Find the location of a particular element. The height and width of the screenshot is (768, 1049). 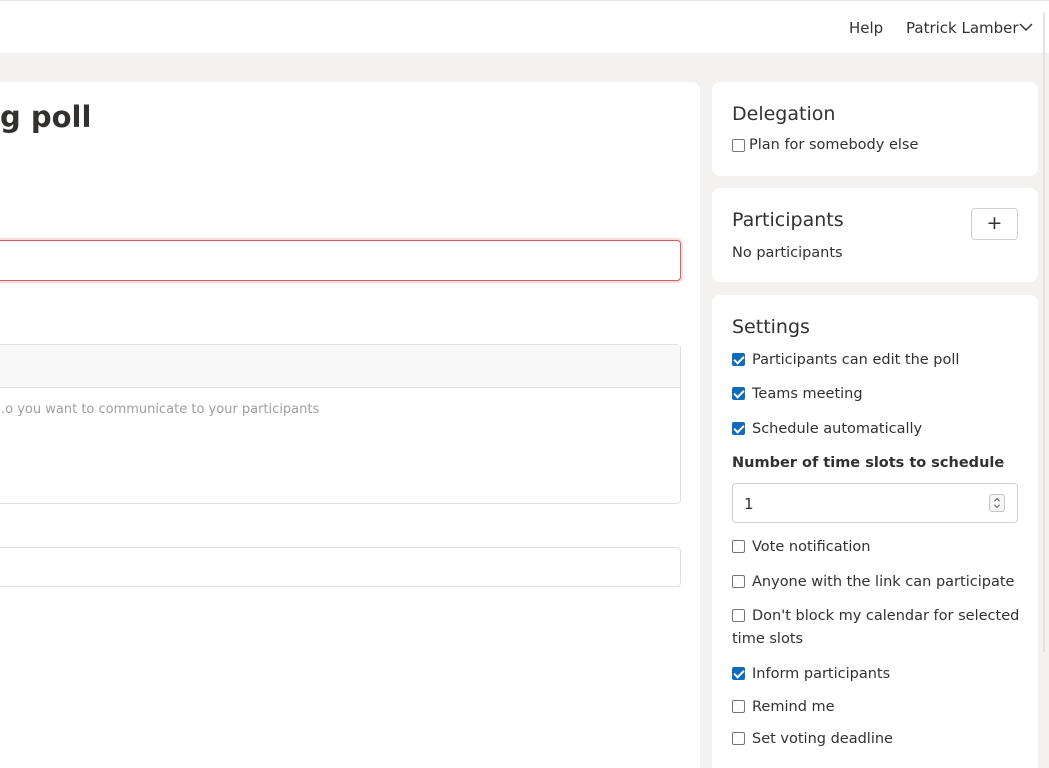

option-label: Set voting deadline is located at coordinates (822, 739).